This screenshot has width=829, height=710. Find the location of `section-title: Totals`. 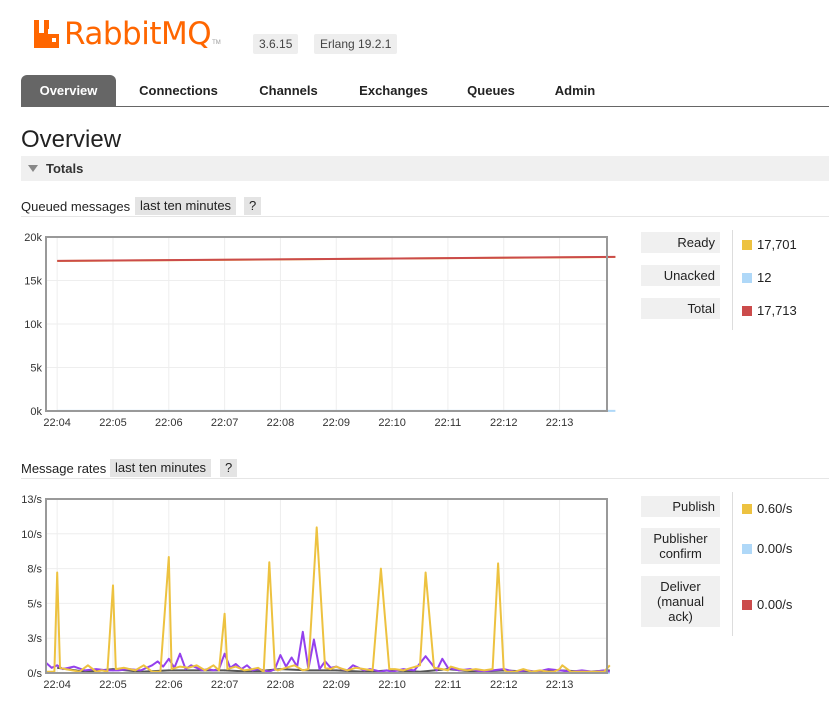

section-title: Totals is located at coordinates (65, 168).